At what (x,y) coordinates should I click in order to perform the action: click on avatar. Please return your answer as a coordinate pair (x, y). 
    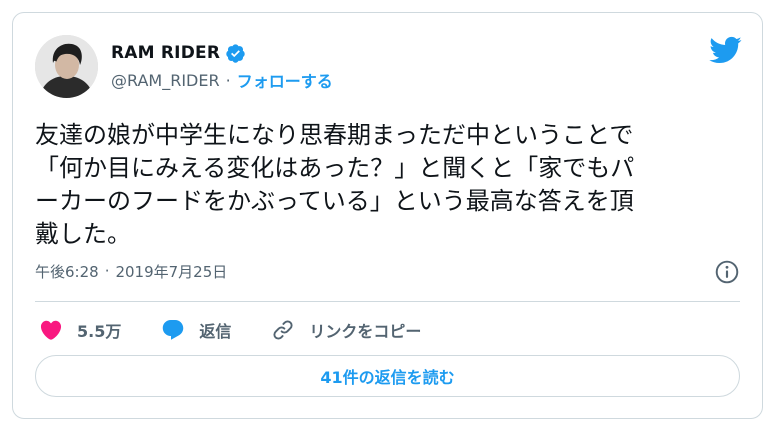
    Looking at the image, I should click on (66, 66).